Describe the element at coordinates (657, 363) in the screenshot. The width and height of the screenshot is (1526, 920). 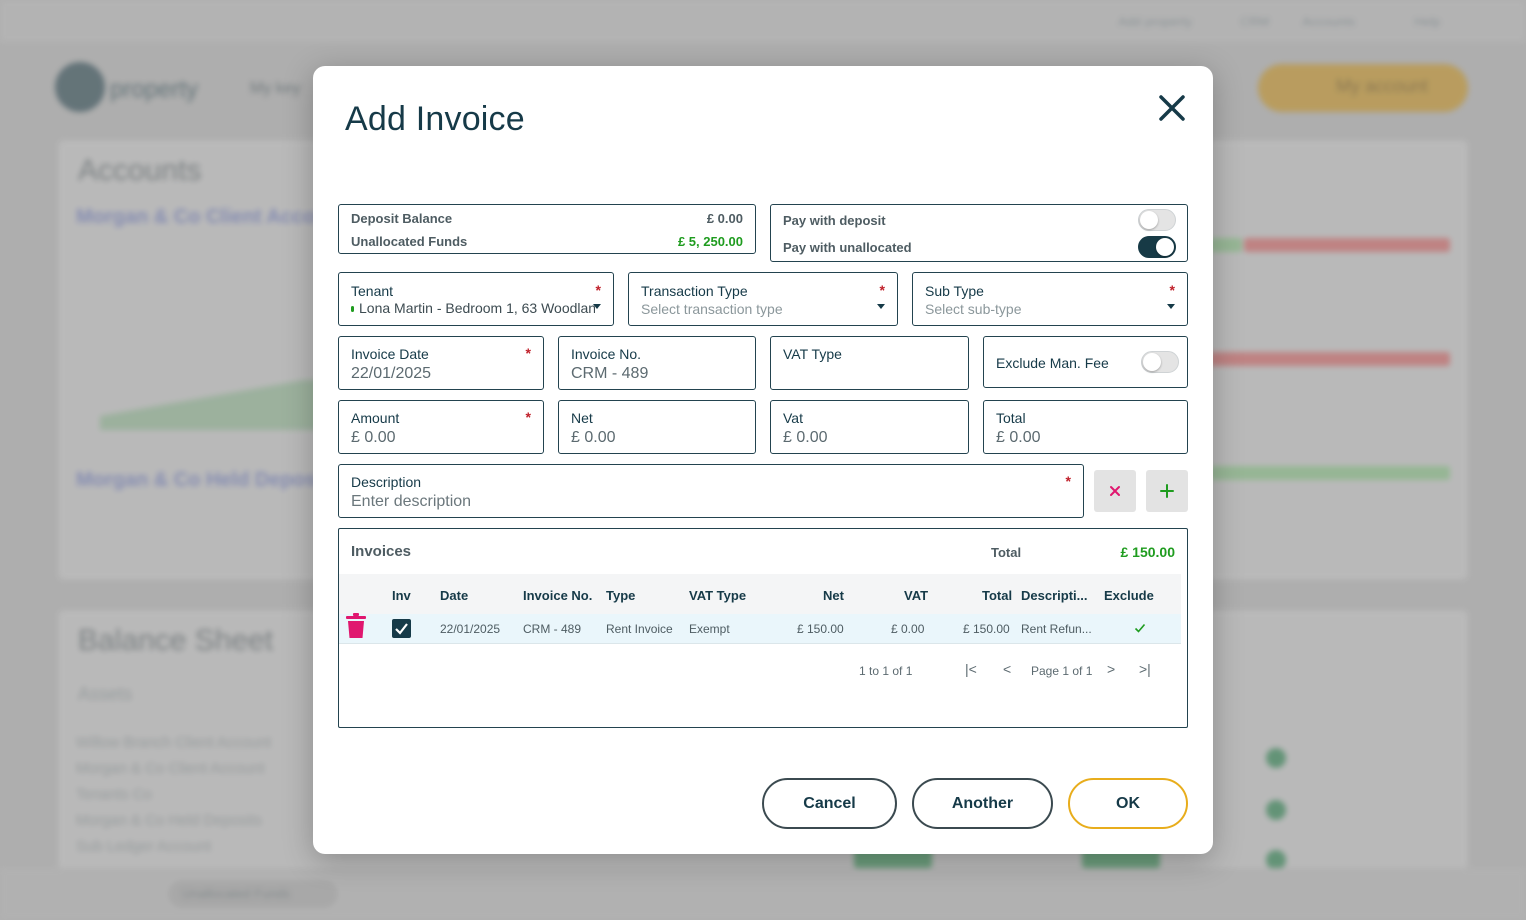
I see `invoice-no-field: Invoice No. CRM - 489` at that location.